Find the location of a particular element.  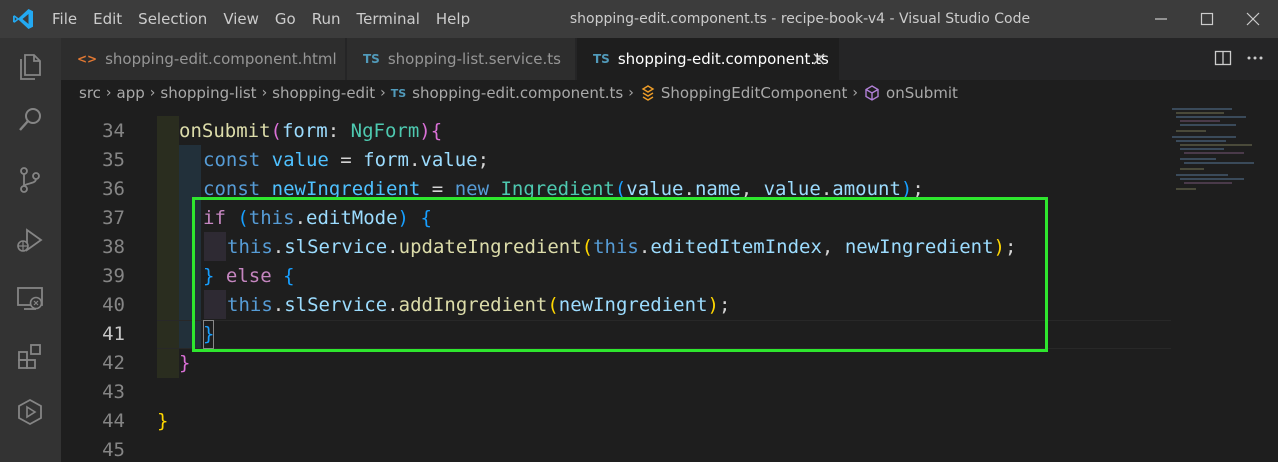

testing-icon is located at coordinates (30, 412).